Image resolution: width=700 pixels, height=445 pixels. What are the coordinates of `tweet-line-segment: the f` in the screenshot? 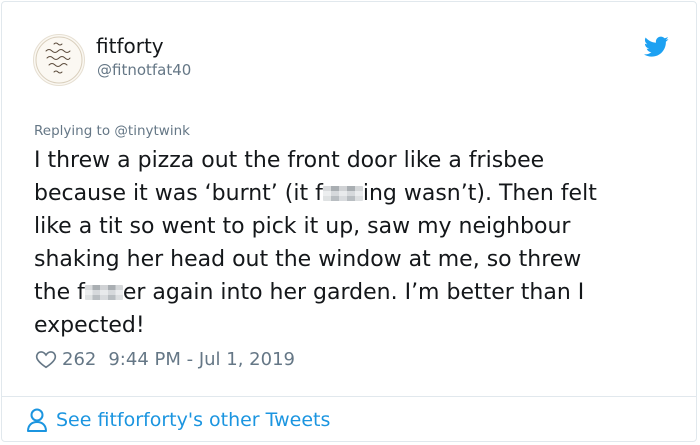 It's located at (59, 292).